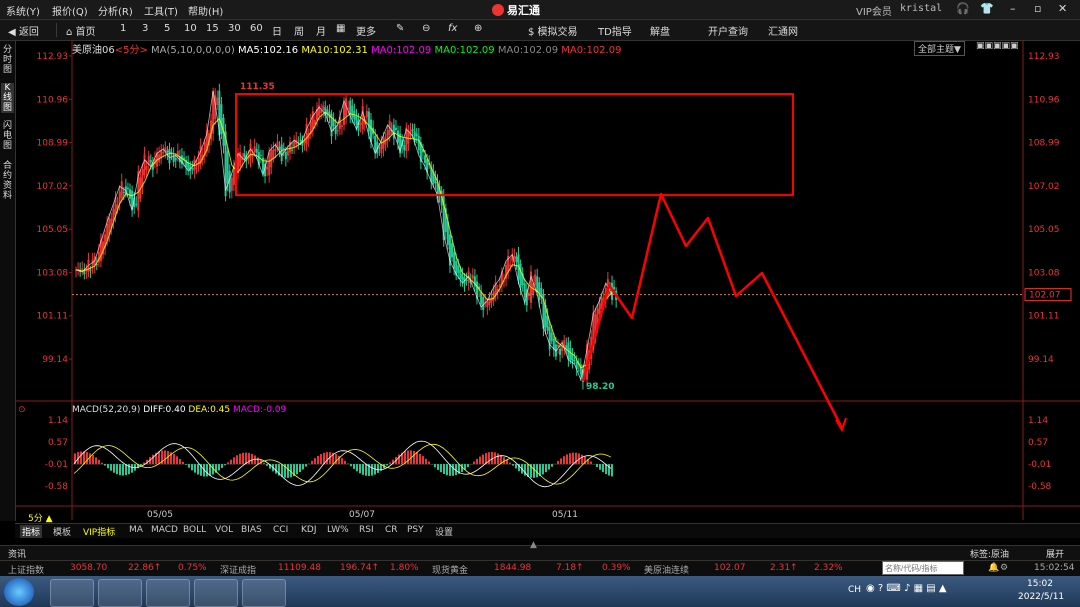 The height and width of the screenshot is (607, 1080). What do you see at coordinates (906, 588) in the screenshot?
I see `tray-icons: ◉ ? ⌨ ♪ ▦ ▤ ▲` at bounding box center [906, 588].